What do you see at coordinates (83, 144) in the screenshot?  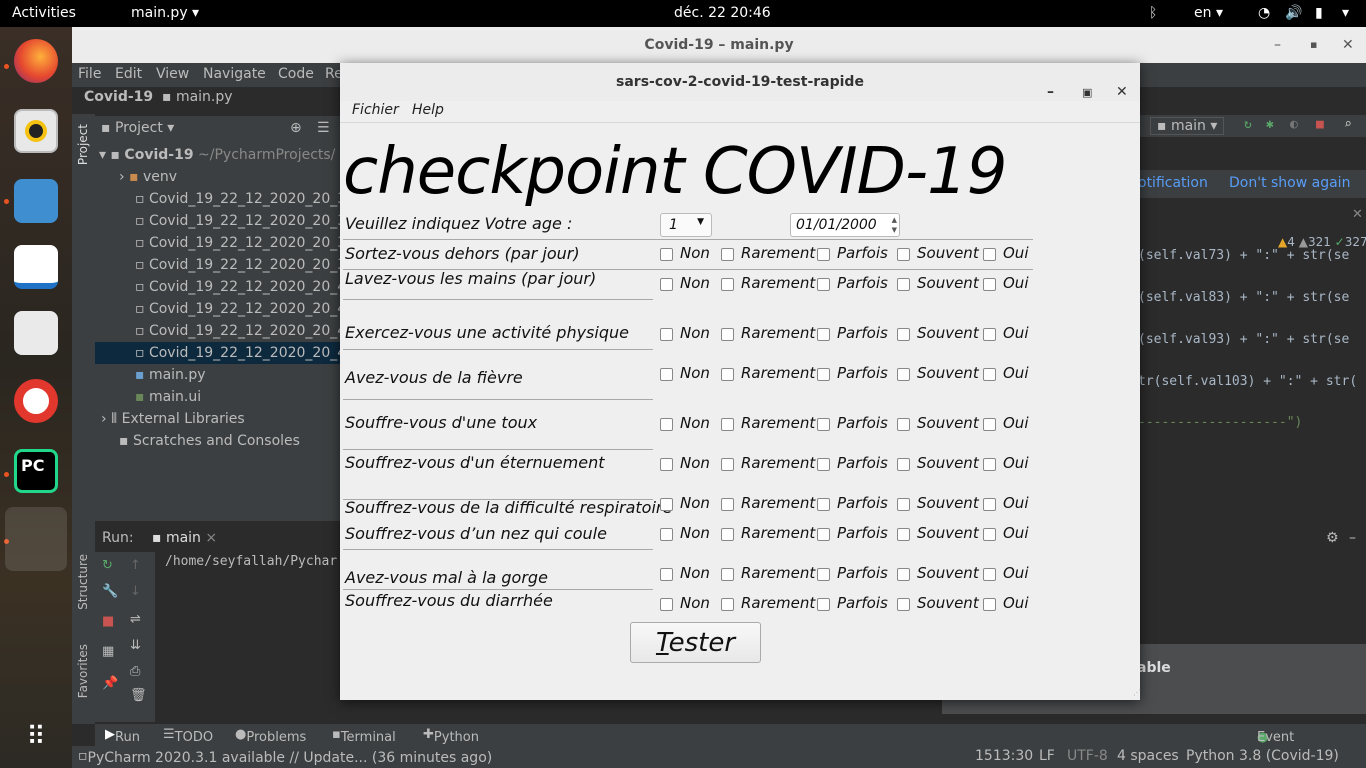 I see `project-tool-tab: Project` at bounding box center [83, 144].